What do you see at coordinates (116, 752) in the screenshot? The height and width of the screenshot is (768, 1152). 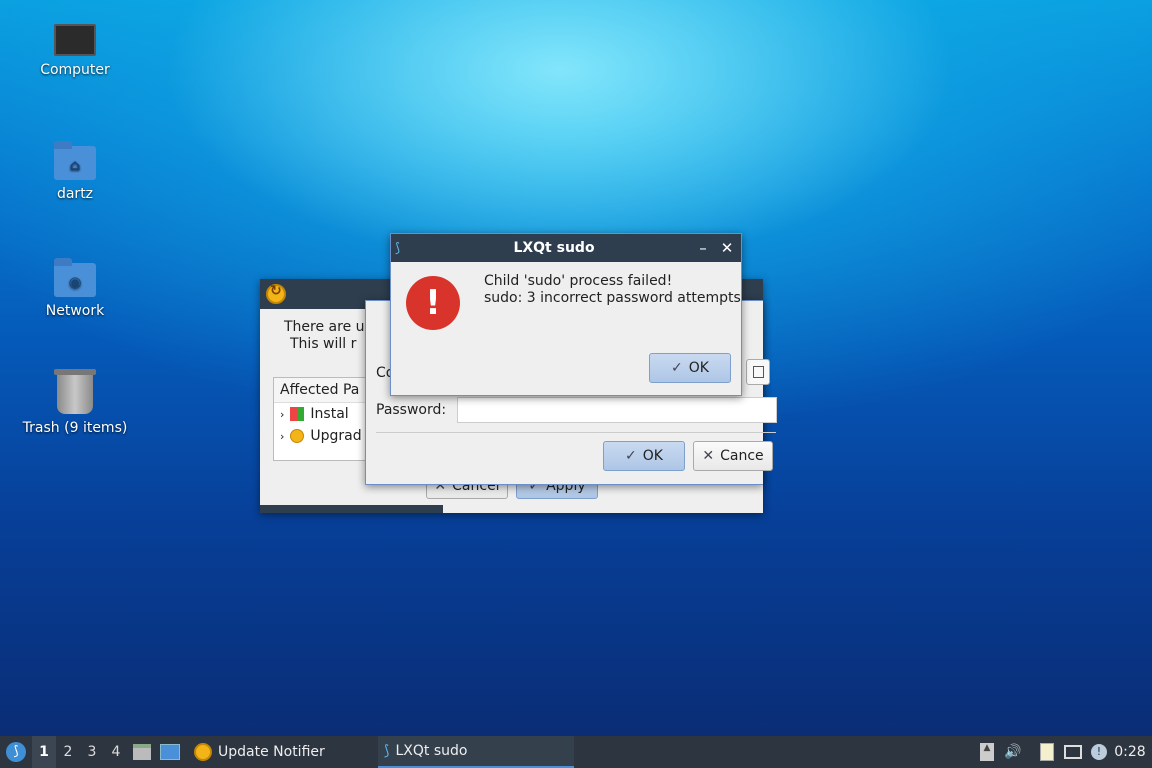 I see `workspace-4: 4` at bounding box center [116, 752].